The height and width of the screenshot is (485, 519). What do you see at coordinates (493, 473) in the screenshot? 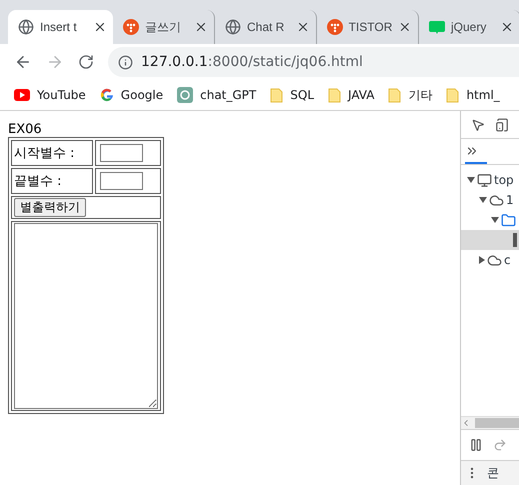
I see `drawer-tab: 콘` at bounding box center [493, 473].